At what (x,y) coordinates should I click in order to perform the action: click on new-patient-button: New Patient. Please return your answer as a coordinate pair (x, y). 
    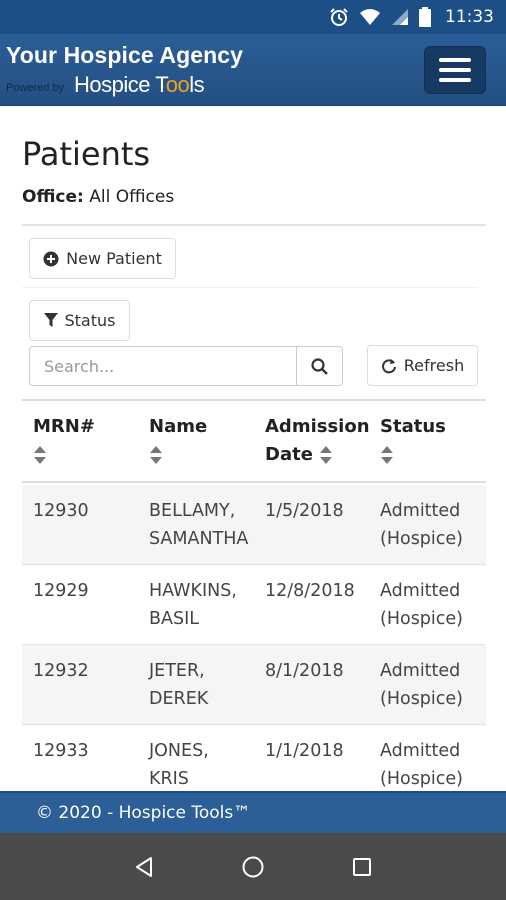
    Looking at the image, I should click on (102, 258).